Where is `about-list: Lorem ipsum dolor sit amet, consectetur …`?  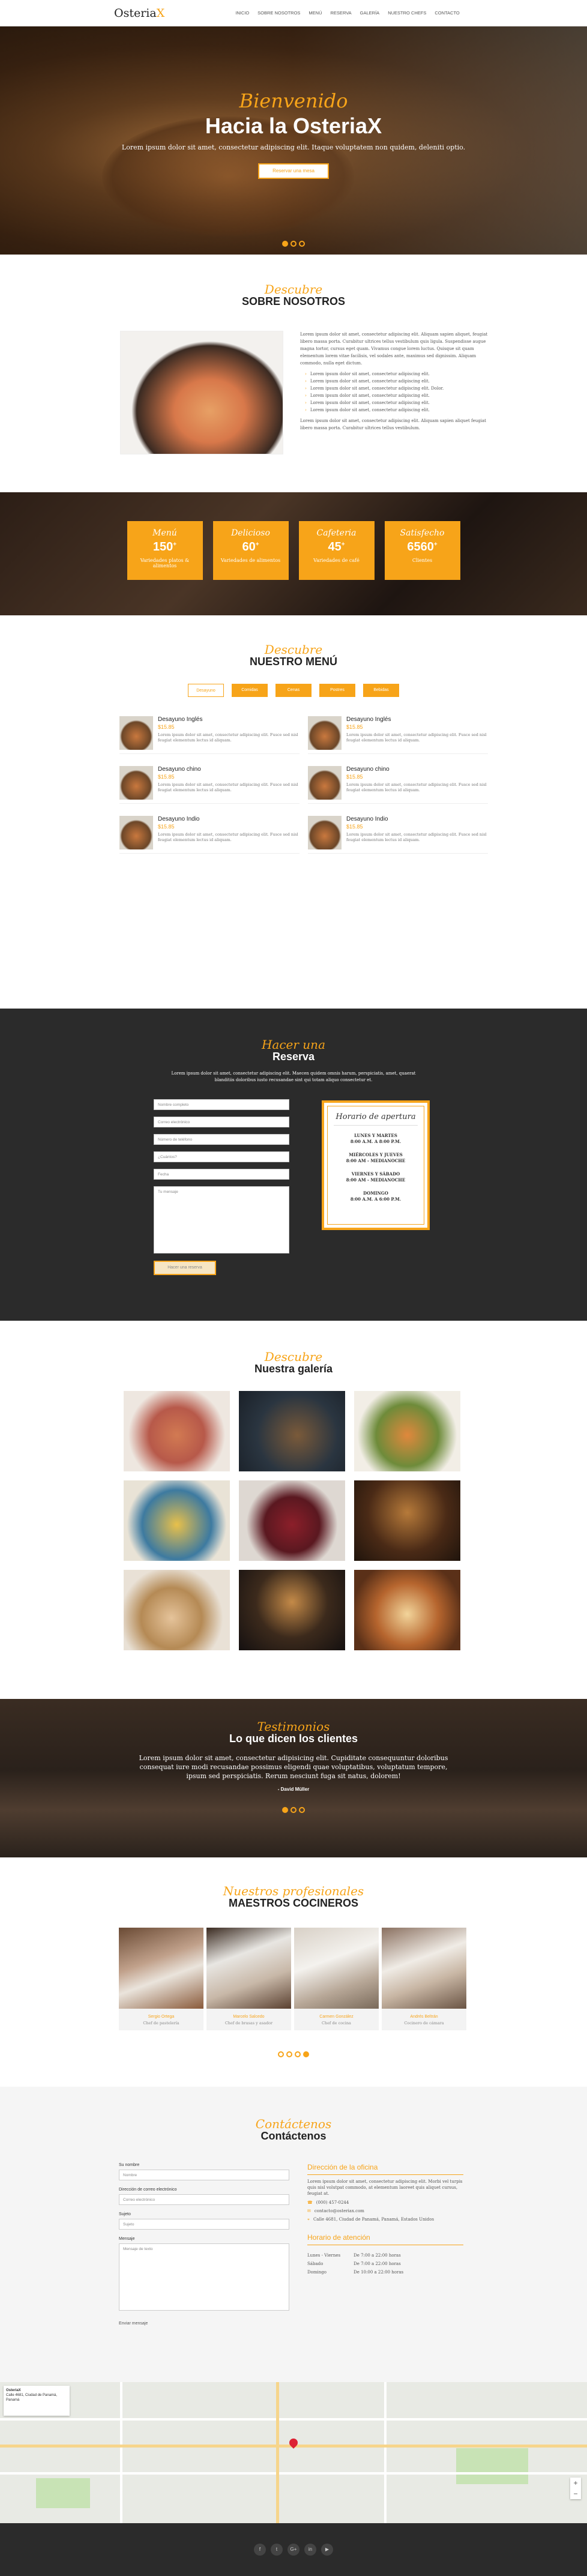
about-list: Lorem ipsum dolor sit amet, consectetur … is located at coordinates (397, 392).